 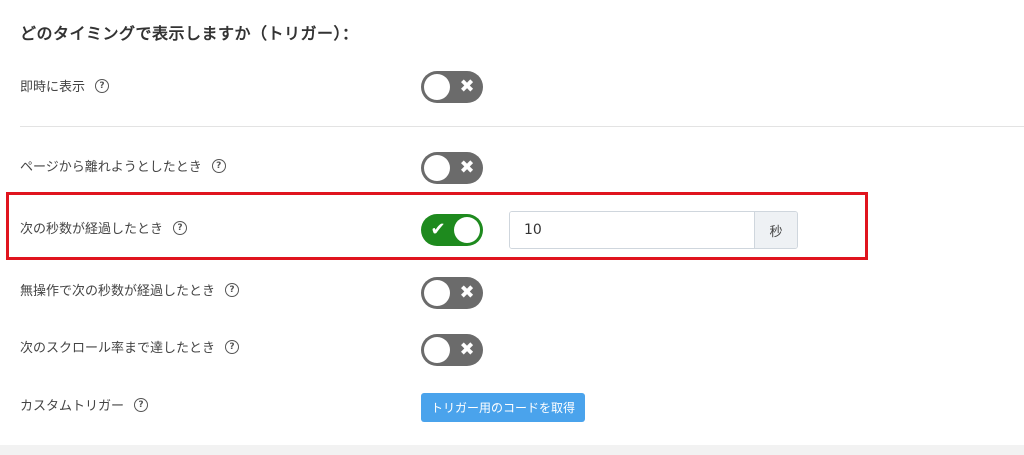 What do you see at coordinates (452, 293) in the screenshot?
I see `toggle-idle-seconds: ✖` at bounding box center [452, 293].